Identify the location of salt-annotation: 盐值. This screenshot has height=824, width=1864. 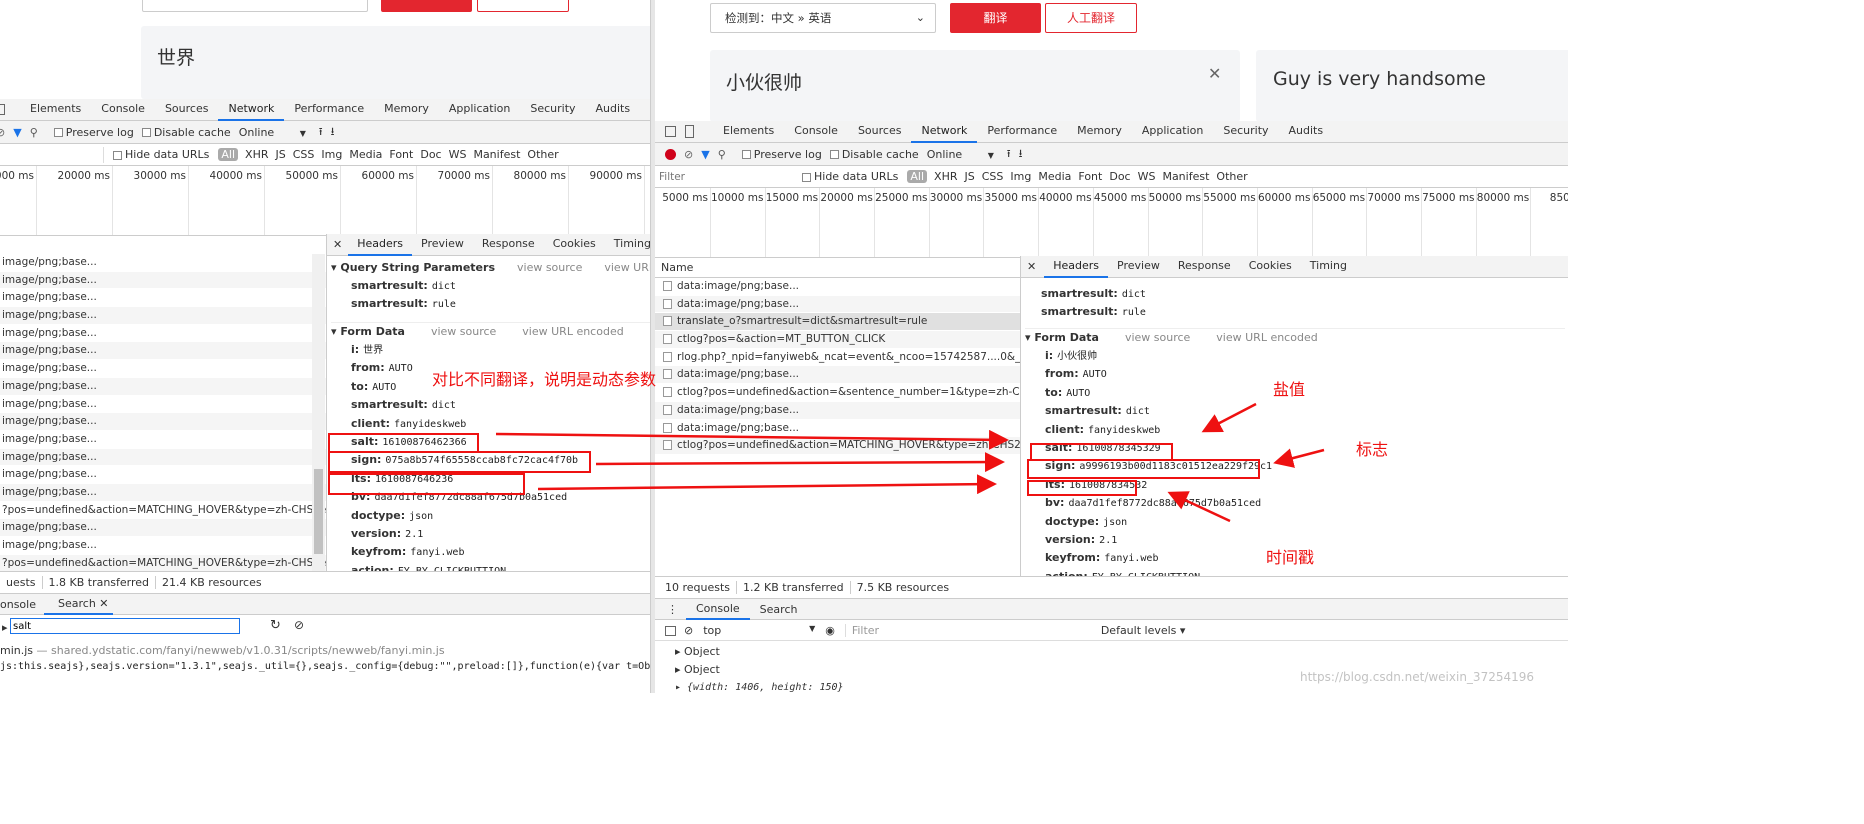
(1289, 389).